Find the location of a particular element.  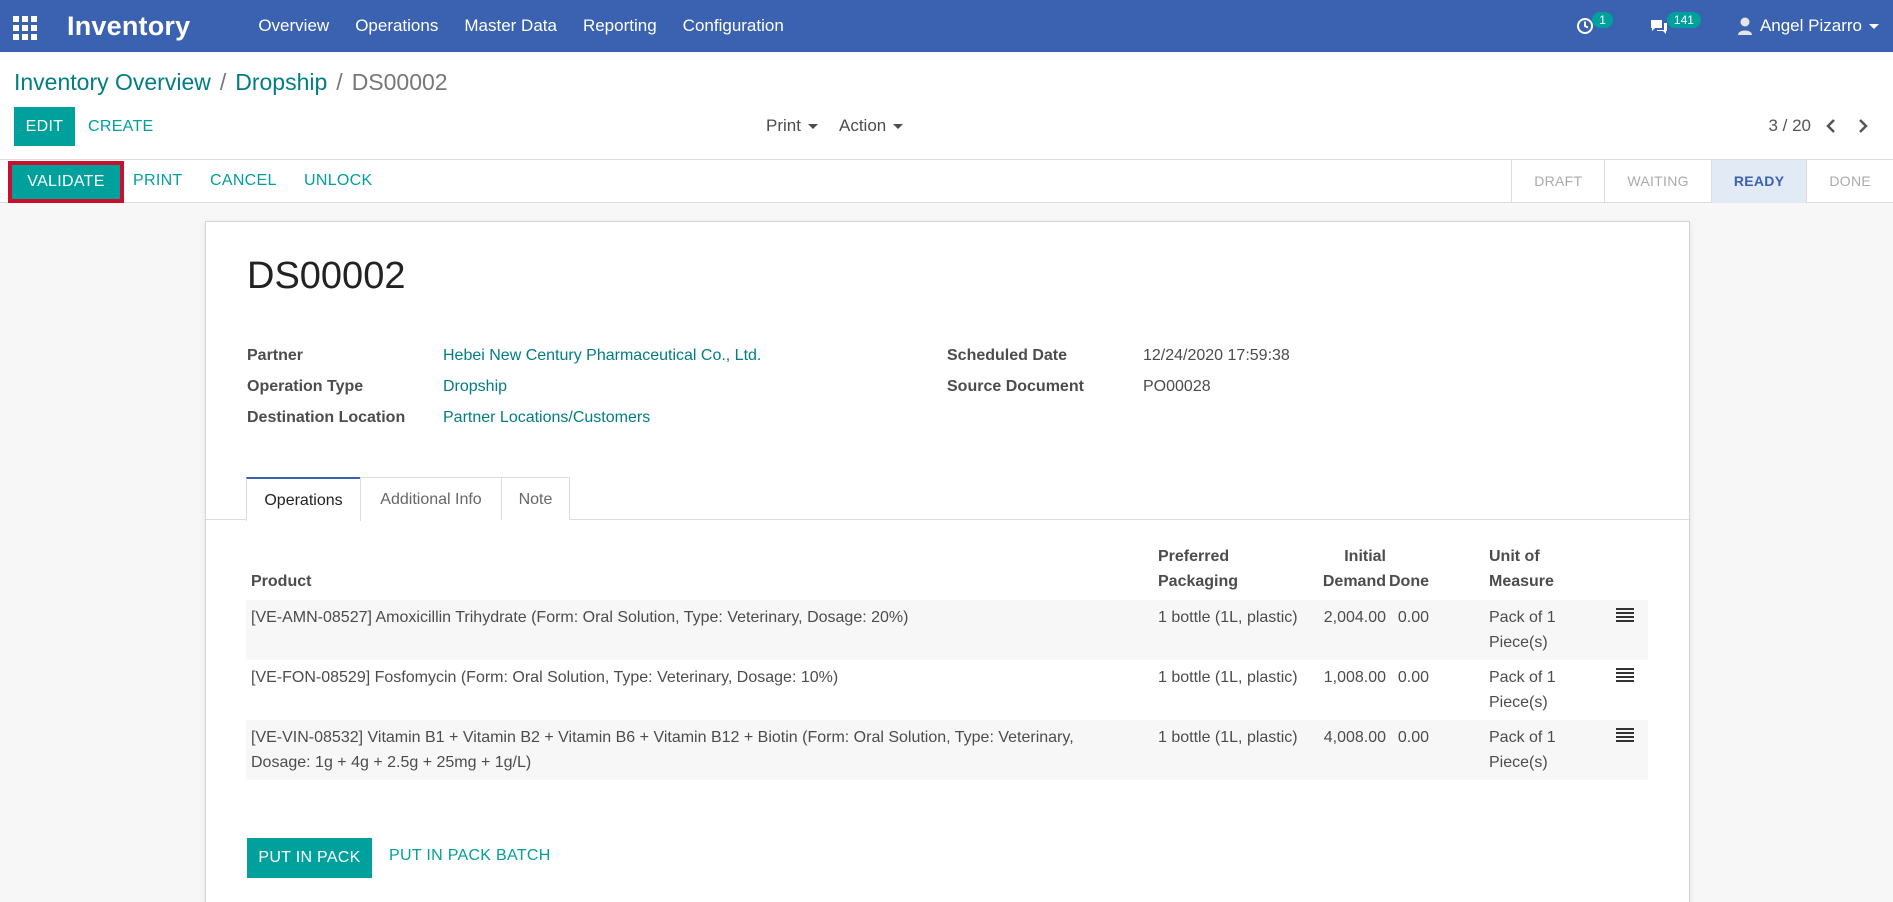

column-product: Product is located at coordinates (281, 581).